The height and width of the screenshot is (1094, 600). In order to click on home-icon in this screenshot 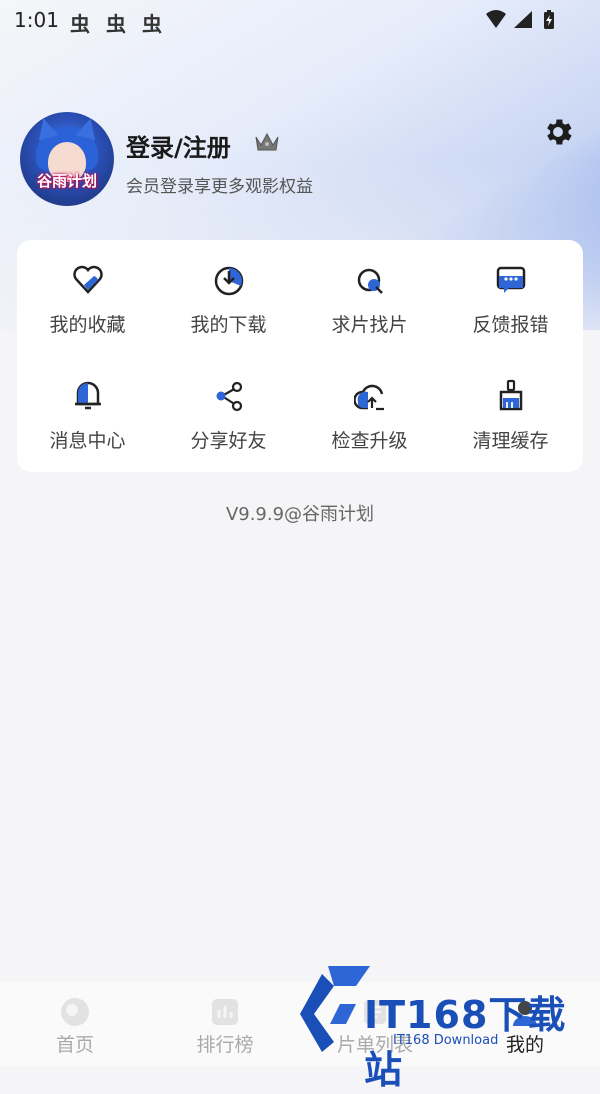, I will do `click(75, 1012)`.